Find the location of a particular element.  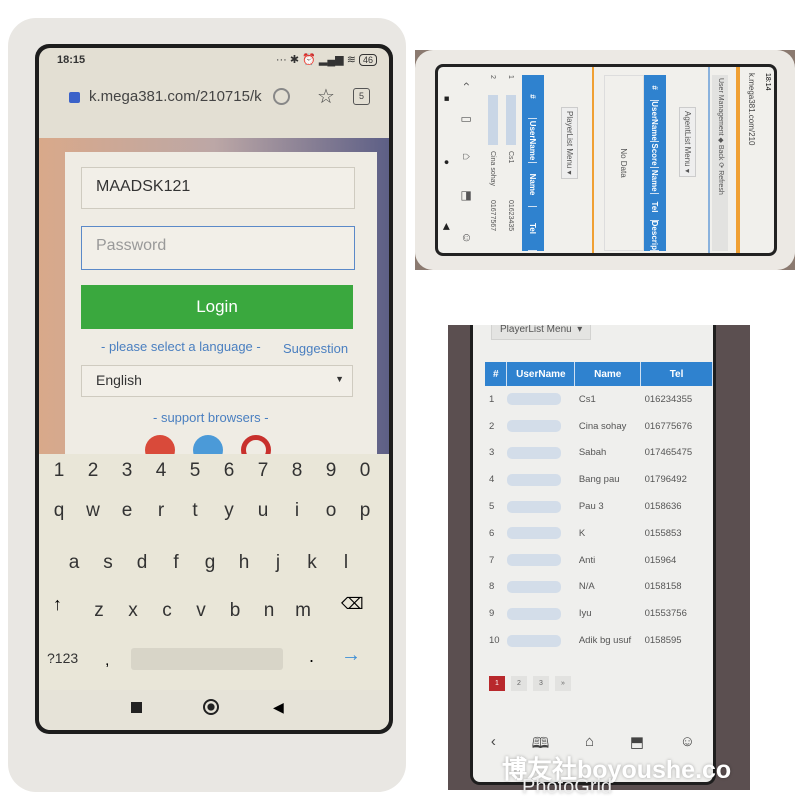

column-header: Descrip is located at coordinates (655, 235).